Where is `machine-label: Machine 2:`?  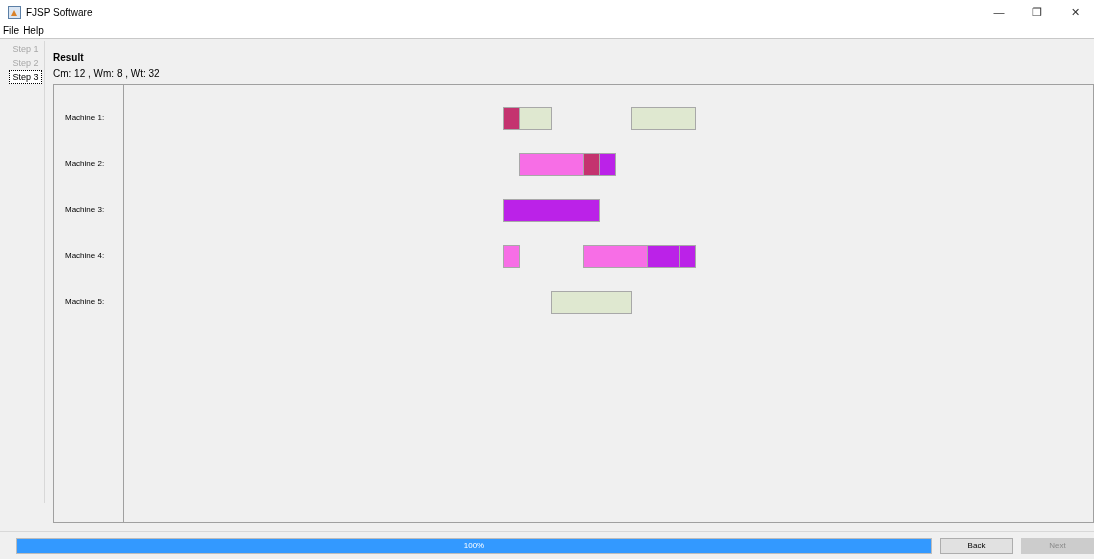 machine-label: Machine 2: is located at coordinates (85, 164).